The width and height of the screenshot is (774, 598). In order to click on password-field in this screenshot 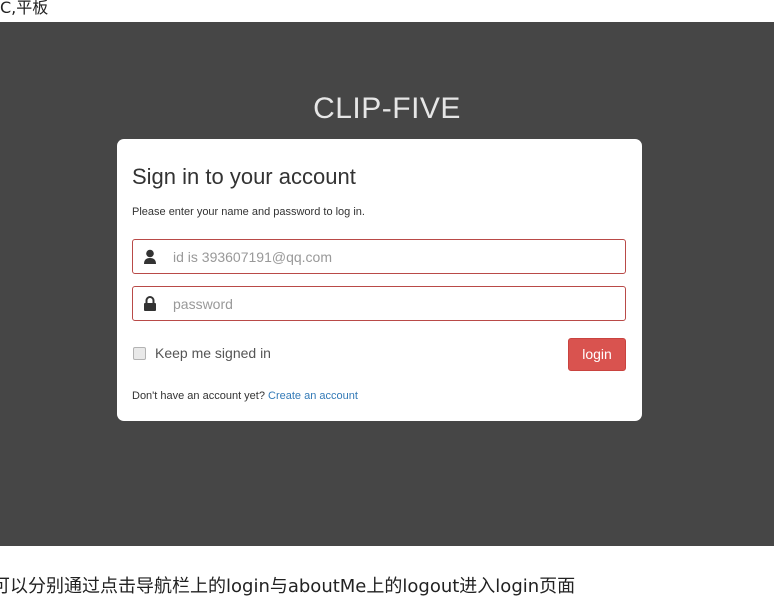, I will do `click(379, 303)`.